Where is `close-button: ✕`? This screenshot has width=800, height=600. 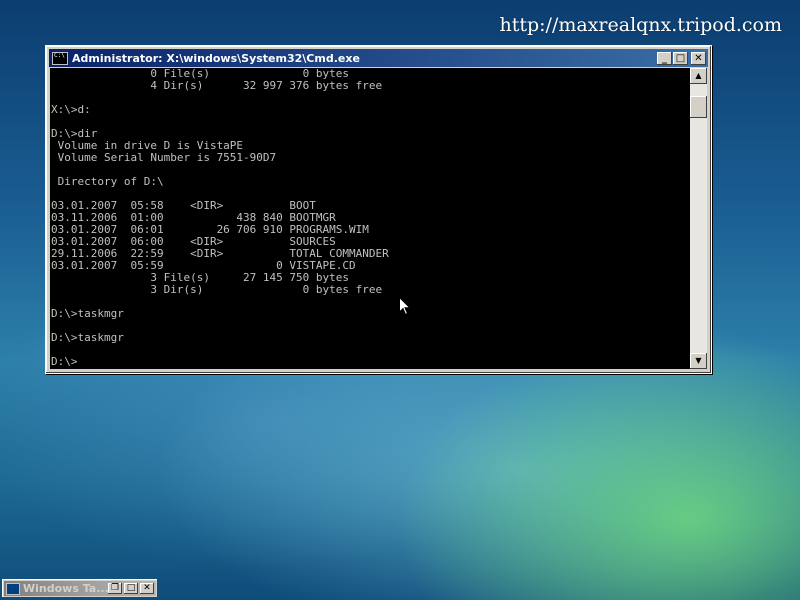
close-button: ✕ is located at coordinates (698, 58).